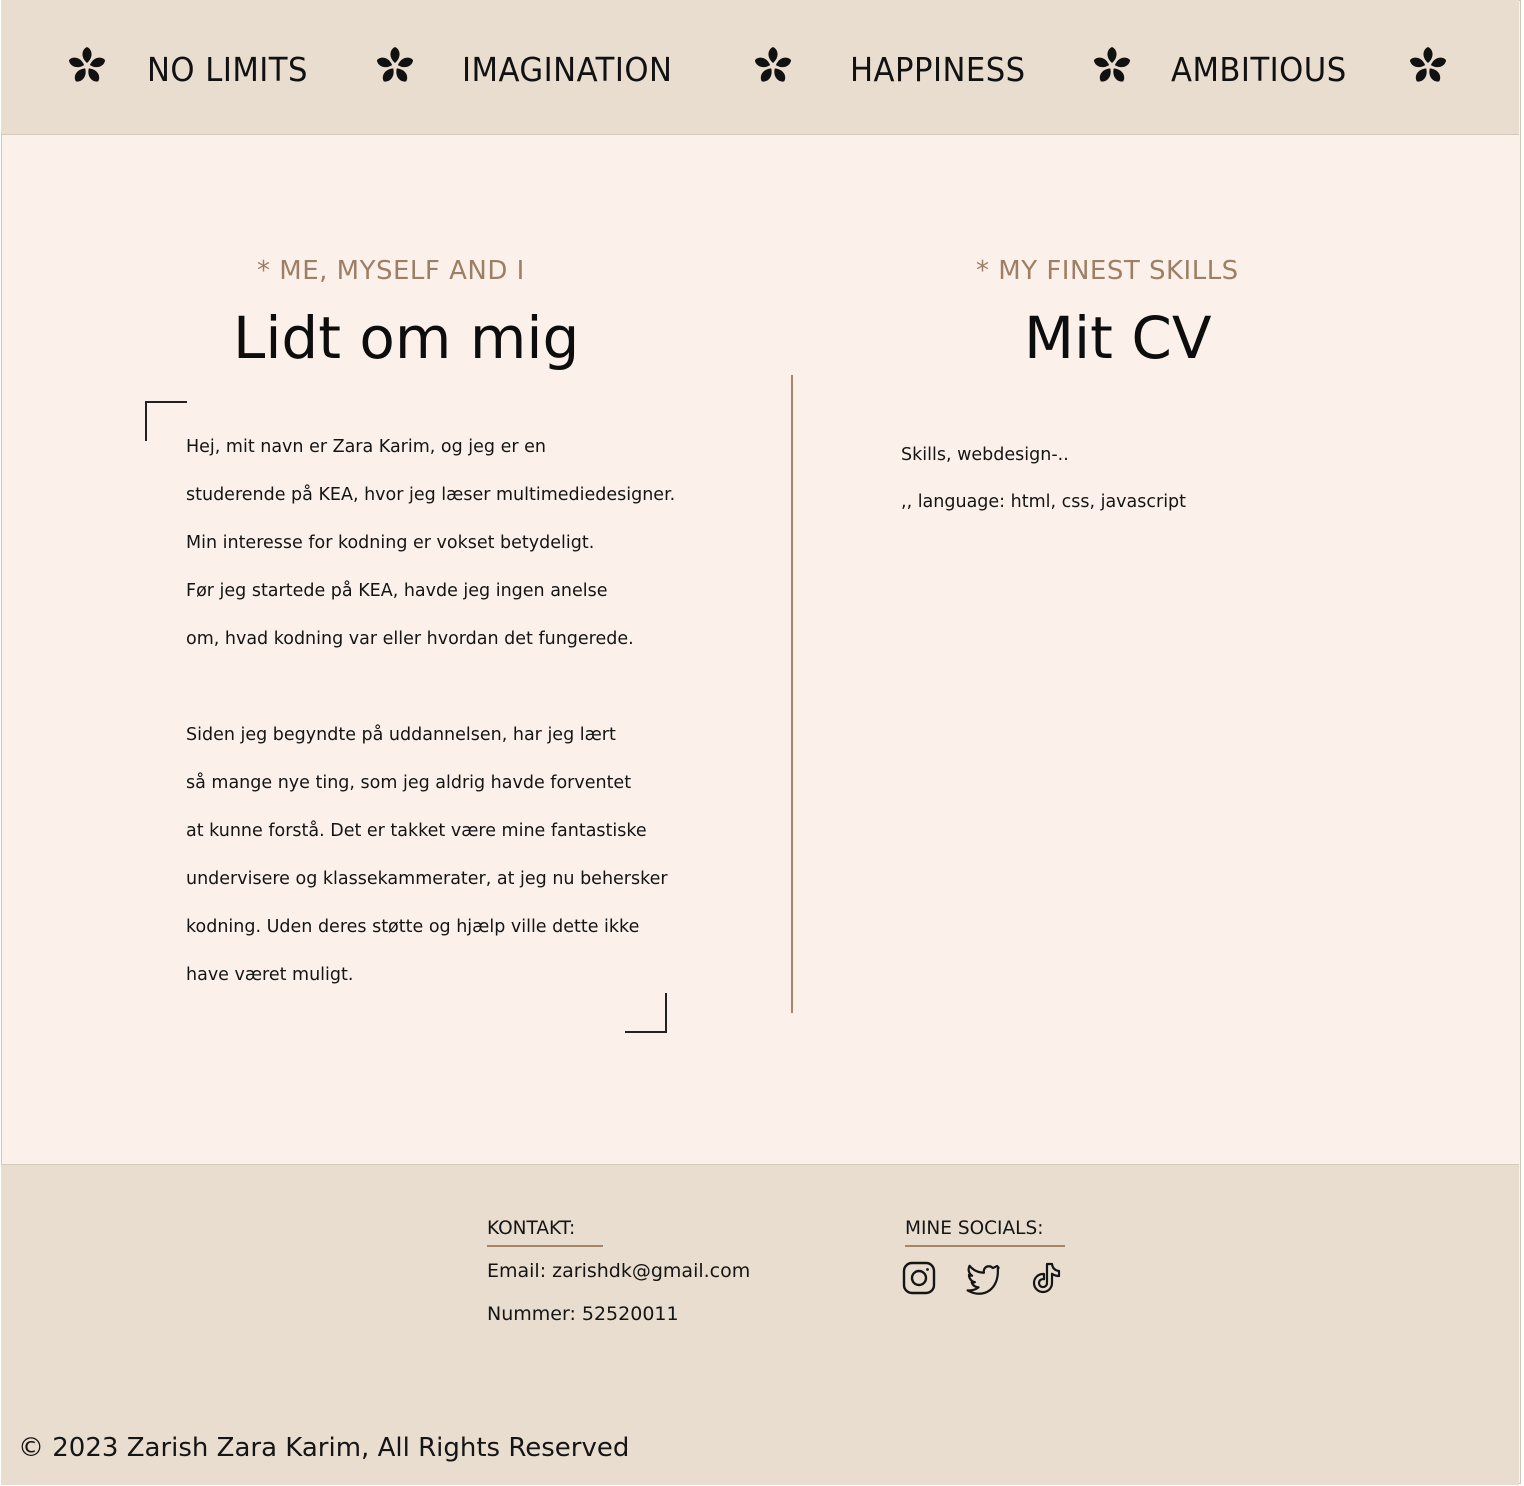 Image resolution: width=1524 pixels, height=1486 pixels. I want to click on cv-title: Mit CV, so click(1118, 338).